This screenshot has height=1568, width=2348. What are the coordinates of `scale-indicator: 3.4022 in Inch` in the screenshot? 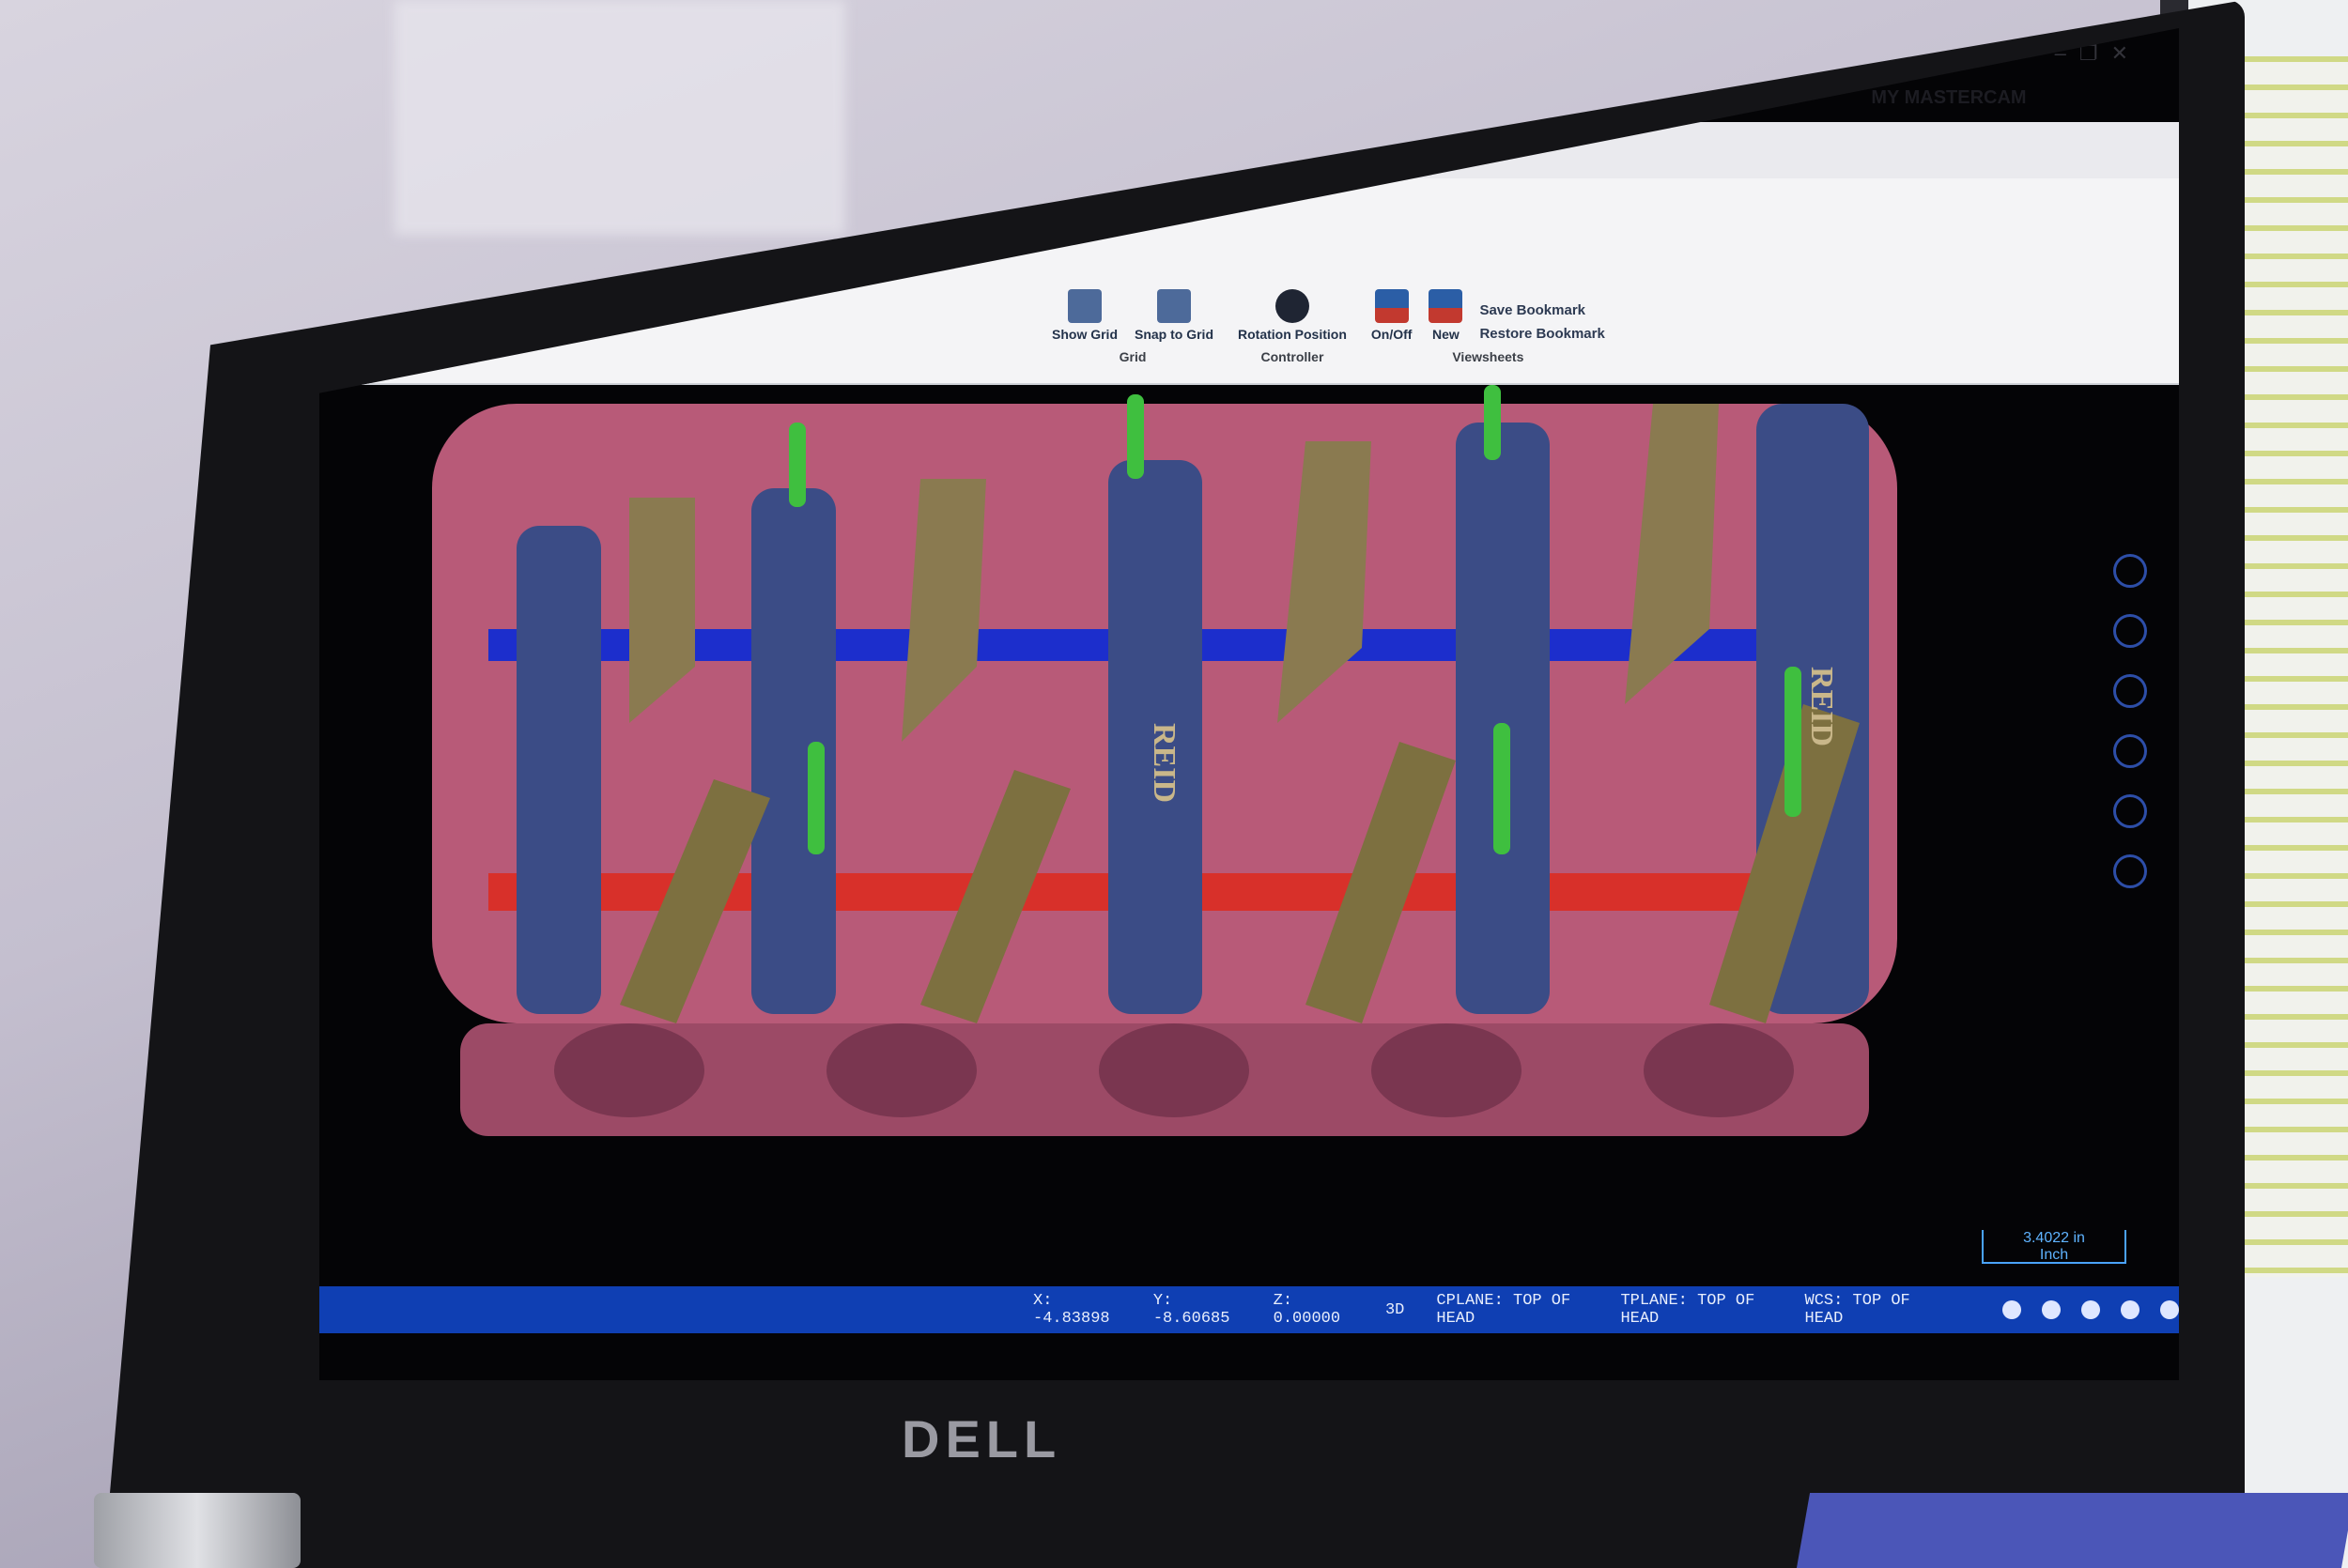 It's located at (2054, 1247).